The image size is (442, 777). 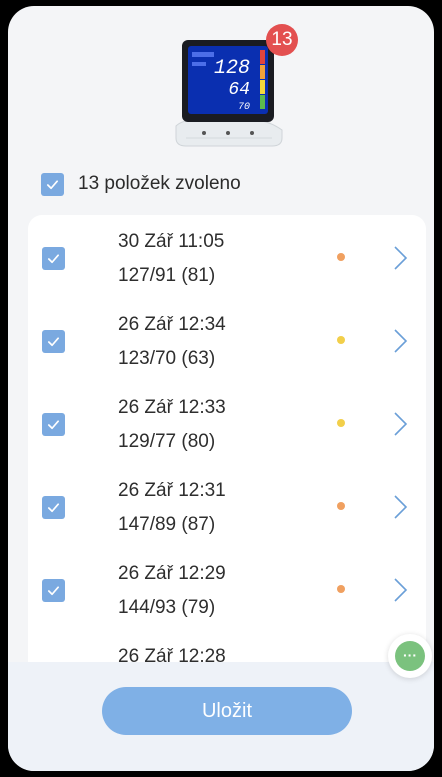 I want to click on record-values: 129/77 (80), so click(x=167, y=441).